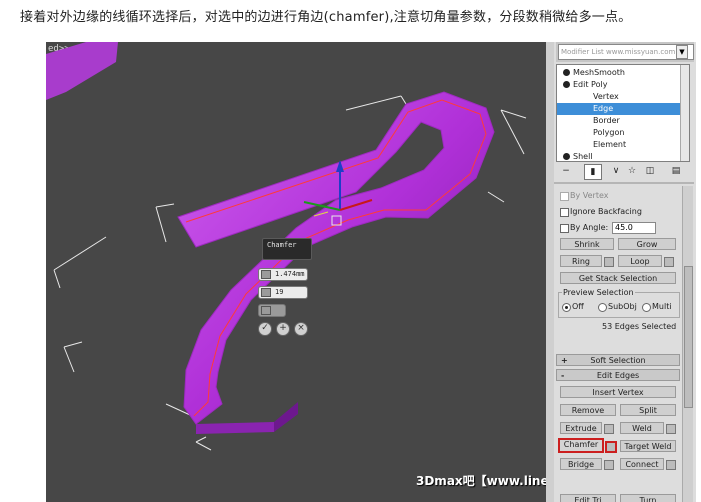 This screenshot has width=701, height=502. What do you see at coordinates (682, 52) in the screenshot?
I see `chevron-down-icon: ▼` at bounding box center [682, 52].